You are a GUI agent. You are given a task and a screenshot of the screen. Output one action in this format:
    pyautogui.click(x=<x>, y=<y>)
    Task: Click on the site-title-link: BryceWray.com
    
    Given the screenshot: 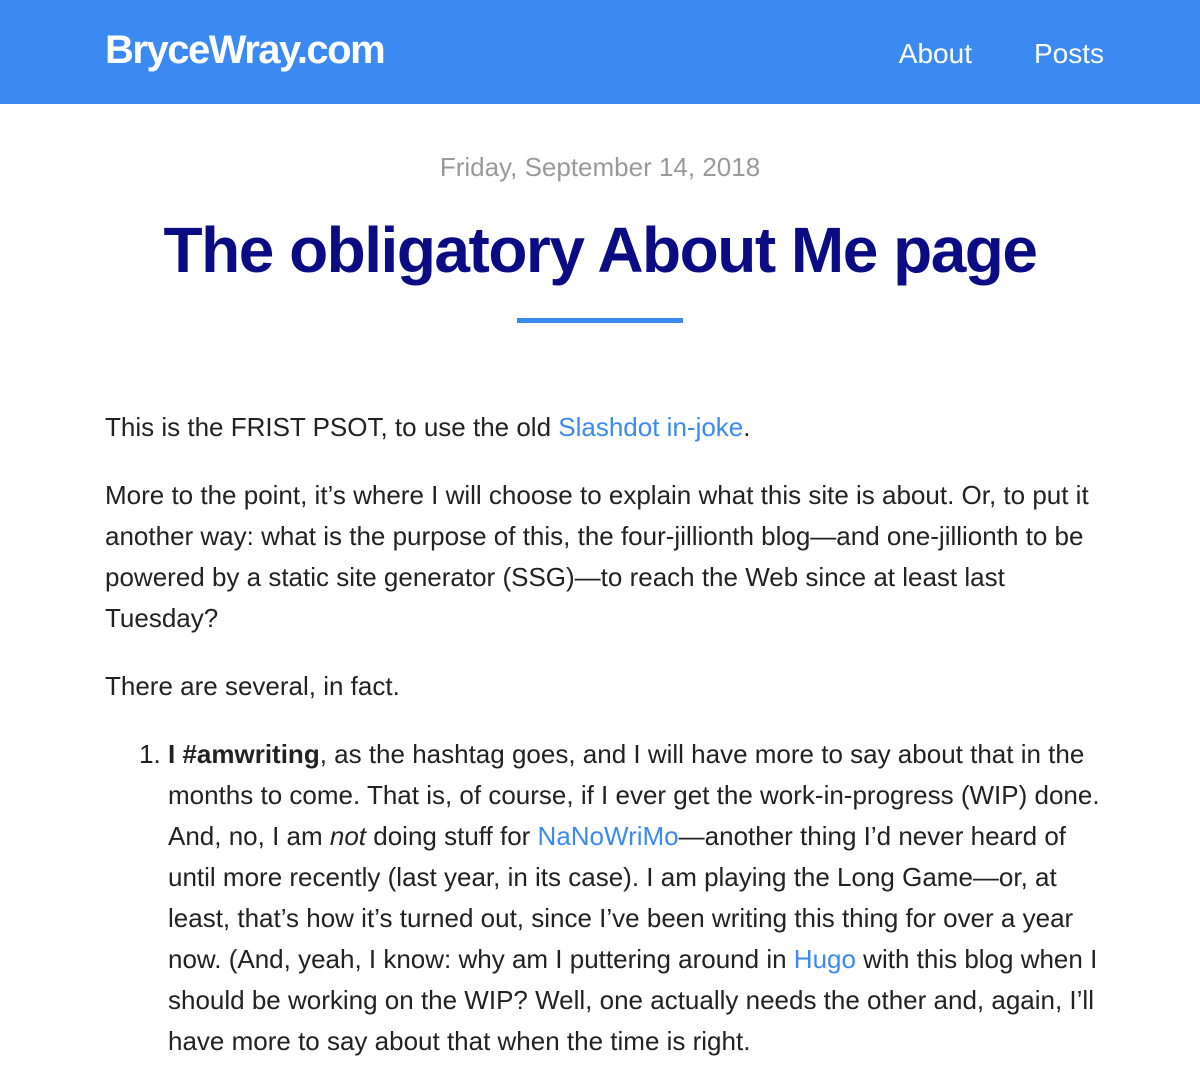 What is the action you would take?
    pyautogui.click(x=245, y=50)
    